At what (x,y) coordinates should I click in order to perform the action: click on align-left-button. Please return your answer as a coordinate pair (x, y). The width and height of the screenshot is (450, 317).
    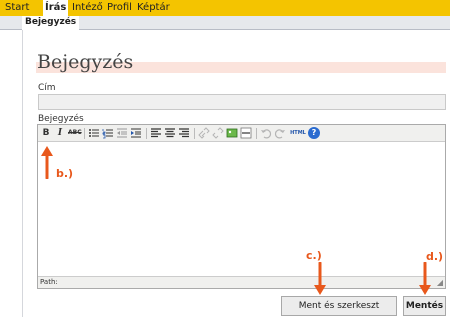
    Looking at the image, I should click on (156, 133).